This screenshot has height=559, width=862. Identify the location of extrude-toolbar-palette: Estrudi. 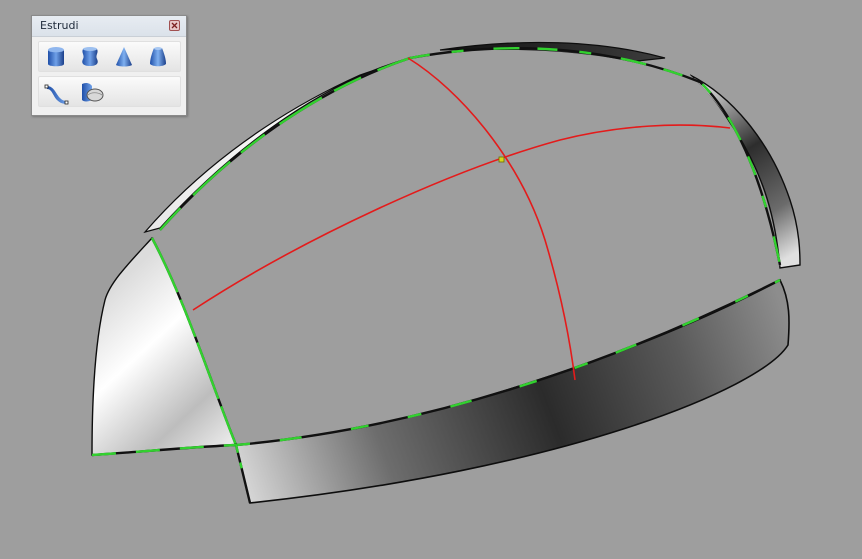
(109, 65).